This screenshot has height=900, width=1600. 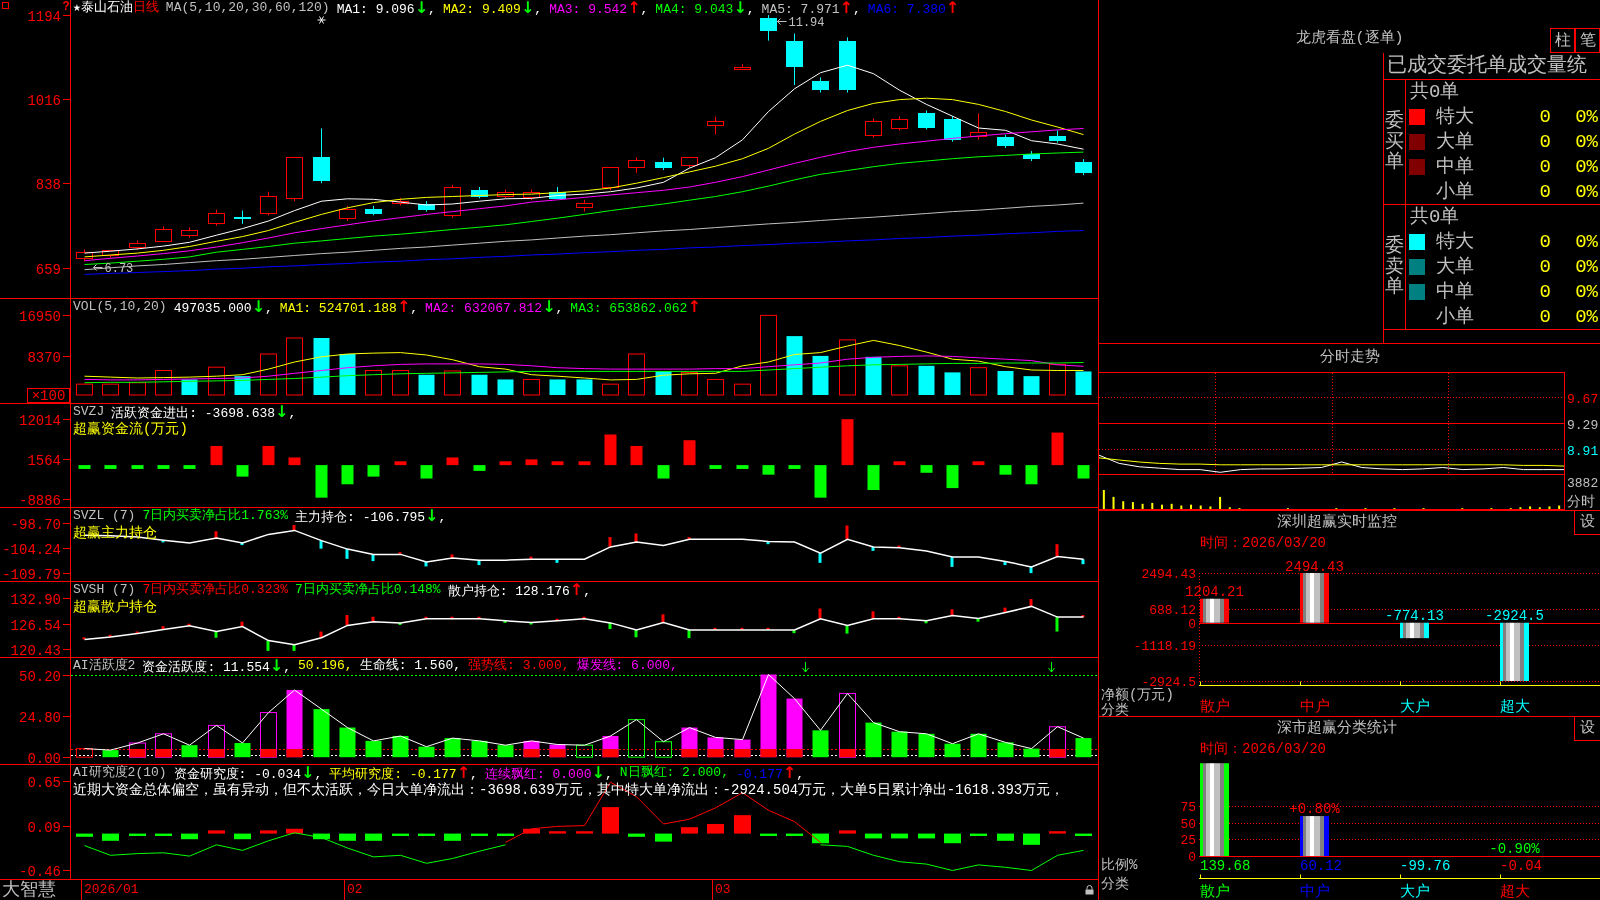 I want to click on order-size-label: 中单, so click(x=1455, y=291).